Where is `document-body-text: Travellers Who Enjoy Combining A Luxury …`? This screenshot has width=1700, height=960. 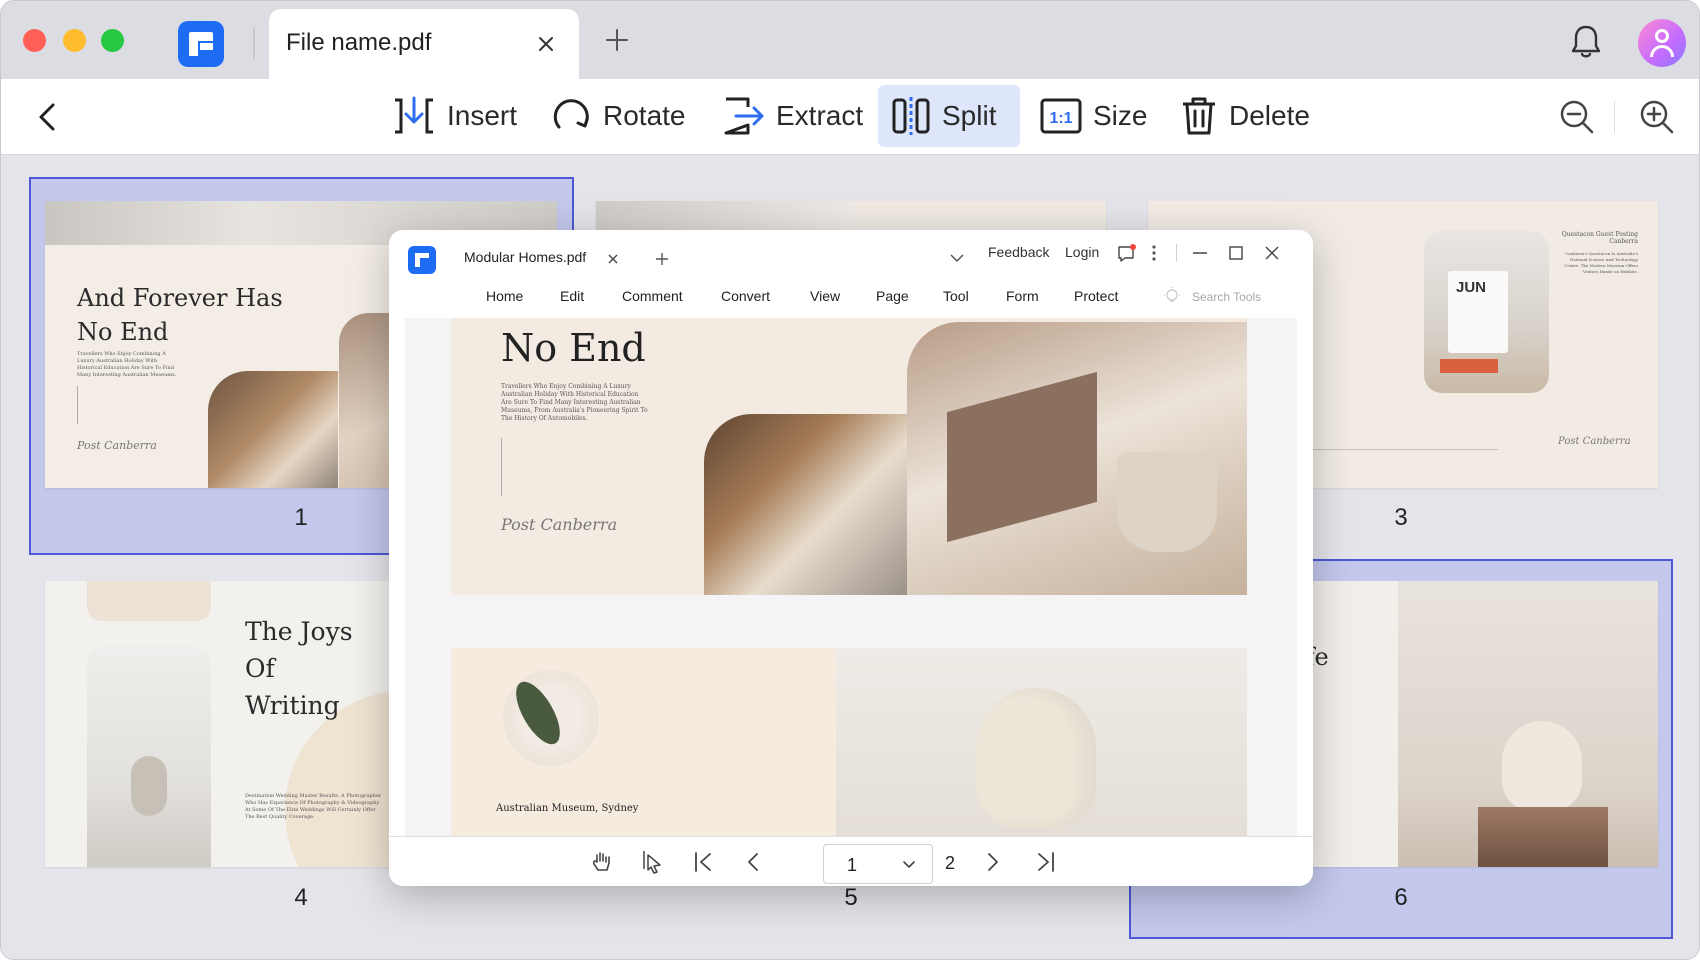
document-body-text: Travellers Who Enjoy Combining A Luxury … is located at coordinates (574, 402).